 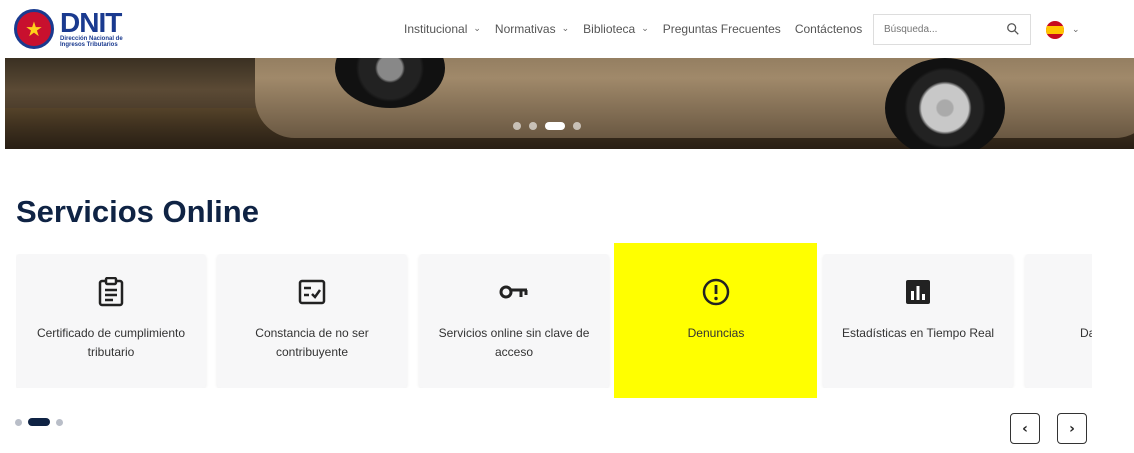 I want to click on key-icon, so click(x=514, y=292).